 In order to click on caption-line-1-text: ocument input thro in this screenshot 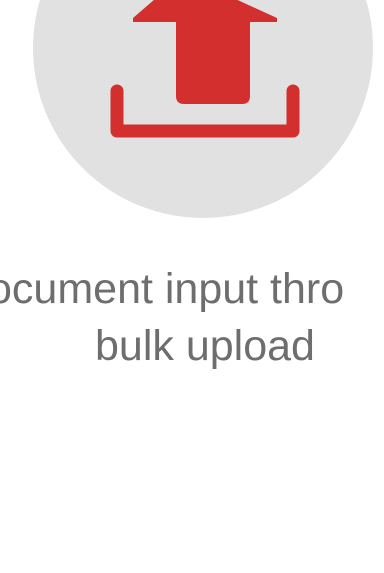, I will do `click(172, 289)`.